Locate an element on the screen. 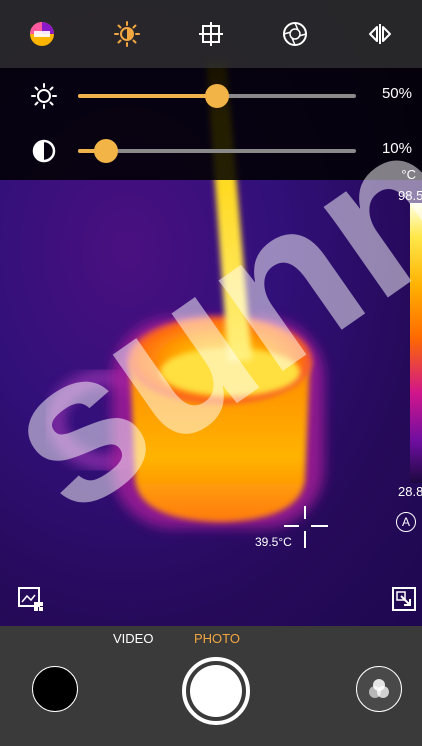 This screenshot has height=746, width=422. color-scale-bar is located at coordinates (416, 343).